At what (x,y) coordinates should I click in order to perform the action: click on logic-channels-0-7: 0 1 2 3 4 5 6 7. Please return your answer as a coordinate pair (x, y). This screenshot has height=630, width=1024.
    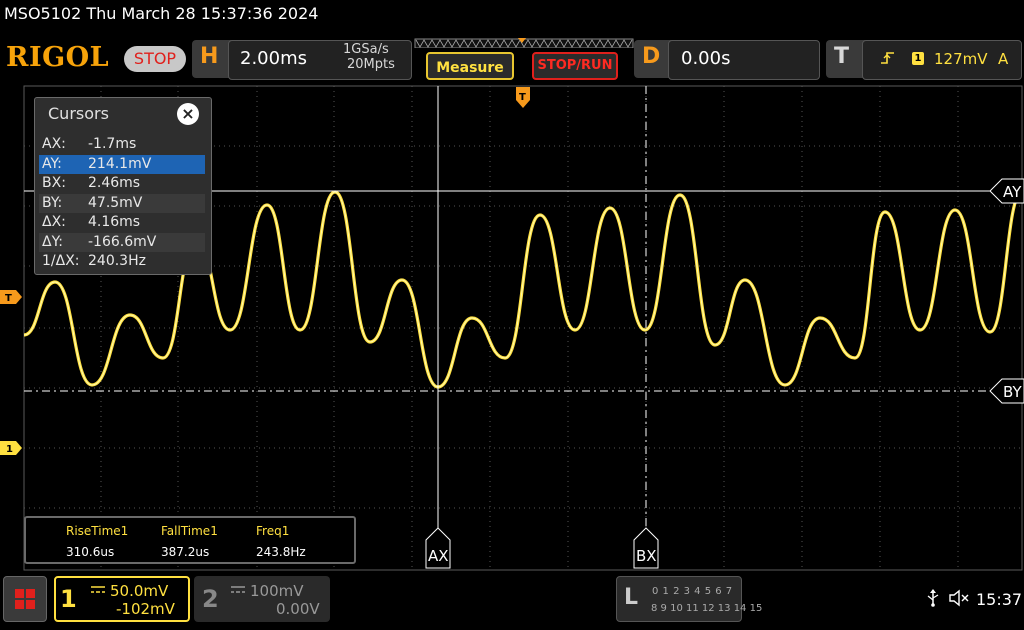
    Looking at the image, I should click on (692, 591).